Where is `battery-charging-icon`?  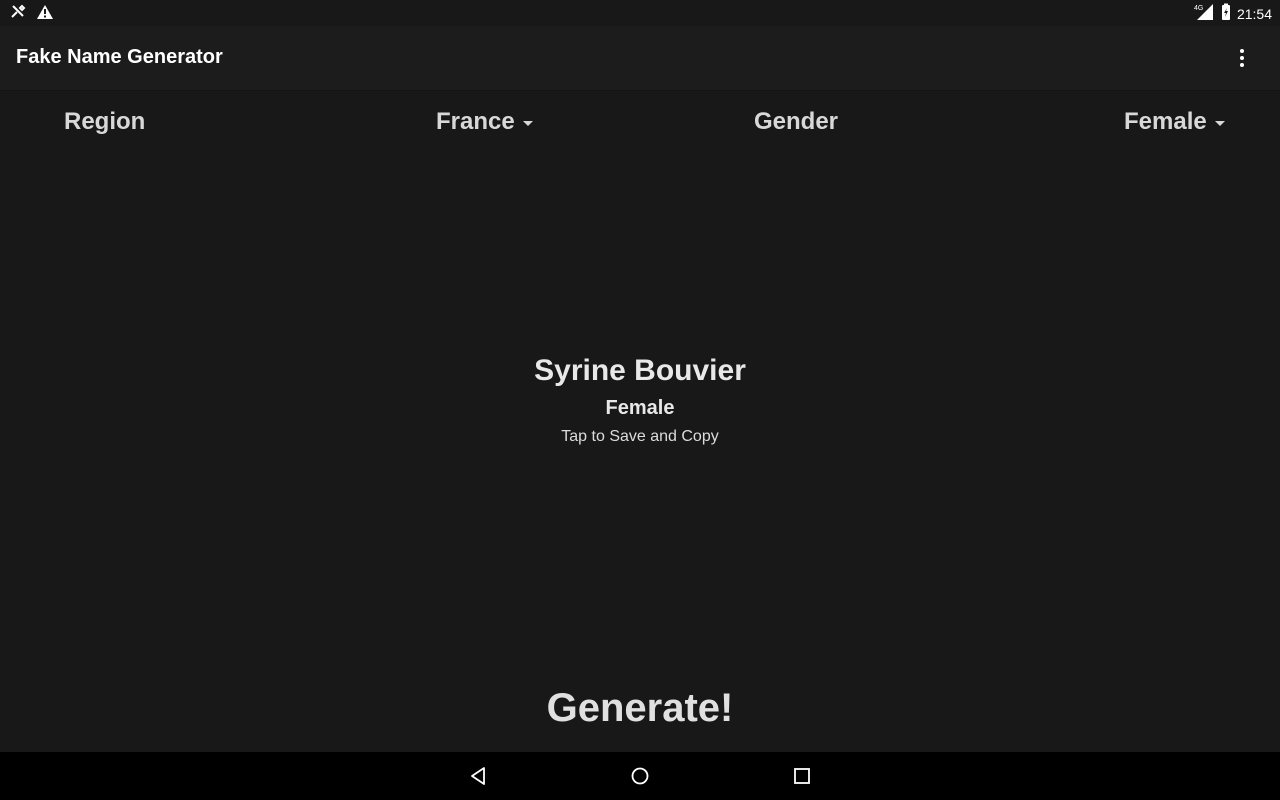 battery-charging-icon is located at coordinates (1226, 13).